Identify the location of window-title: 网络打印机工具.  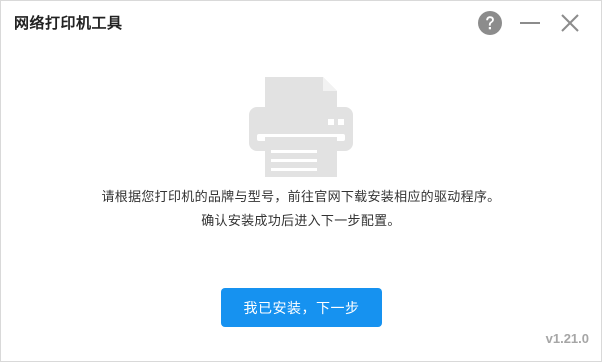
(68, 23).